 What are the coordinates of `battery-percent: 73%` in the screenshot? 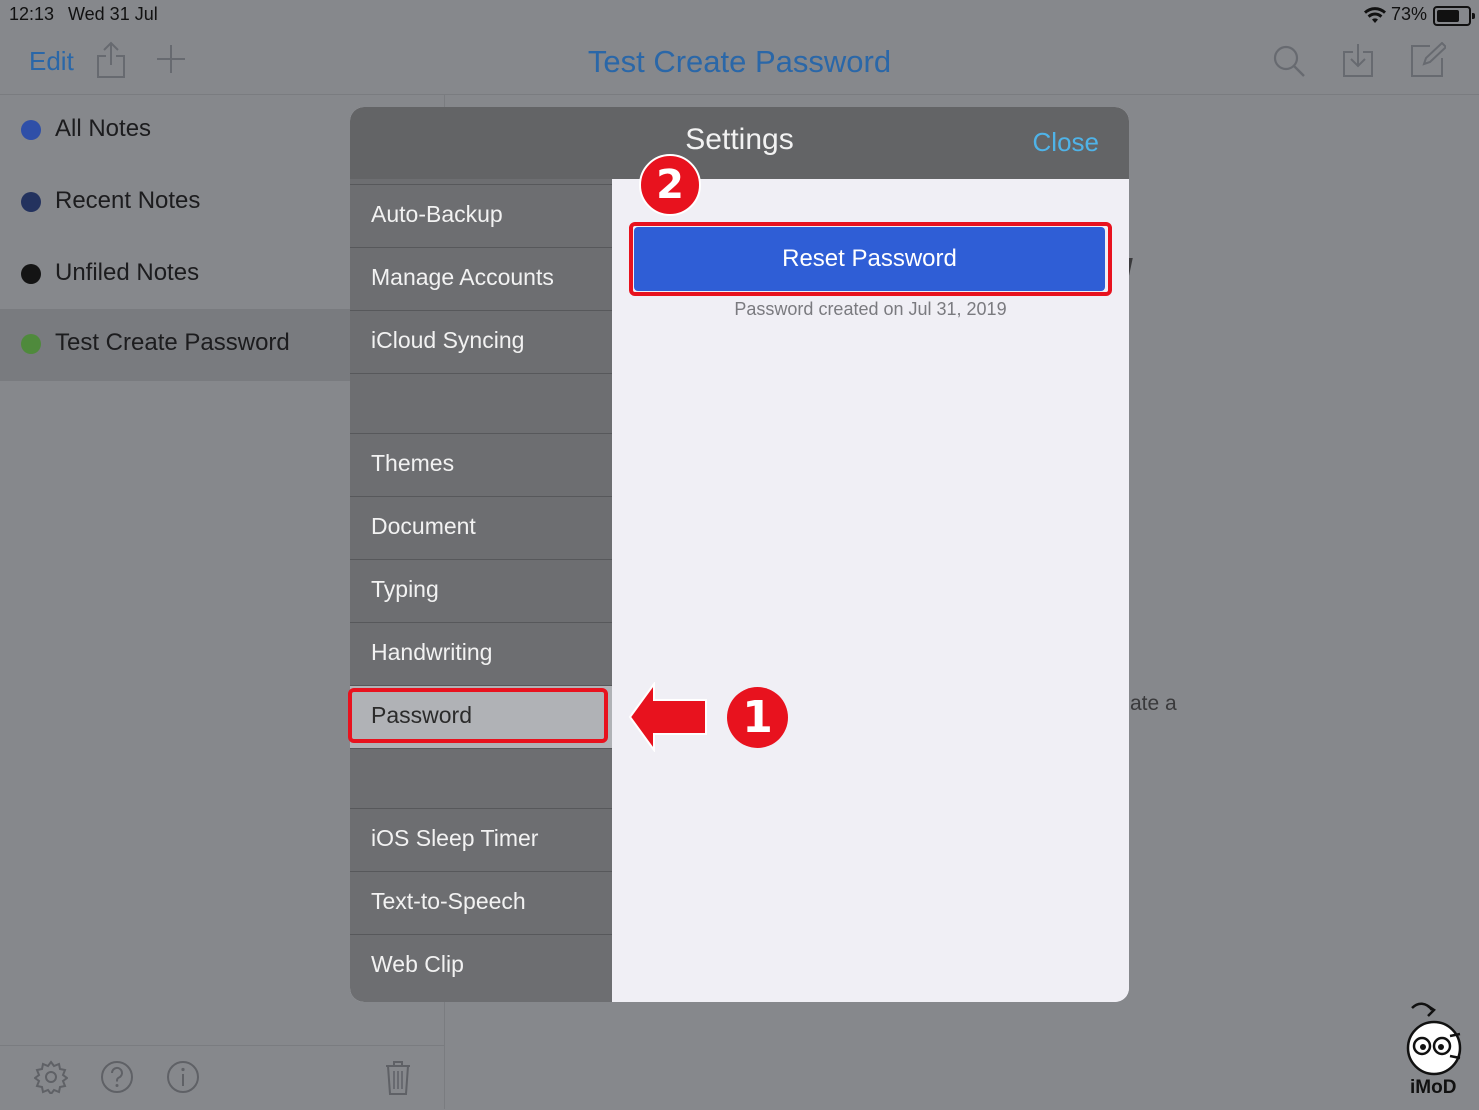 It's located at (1408, 14).